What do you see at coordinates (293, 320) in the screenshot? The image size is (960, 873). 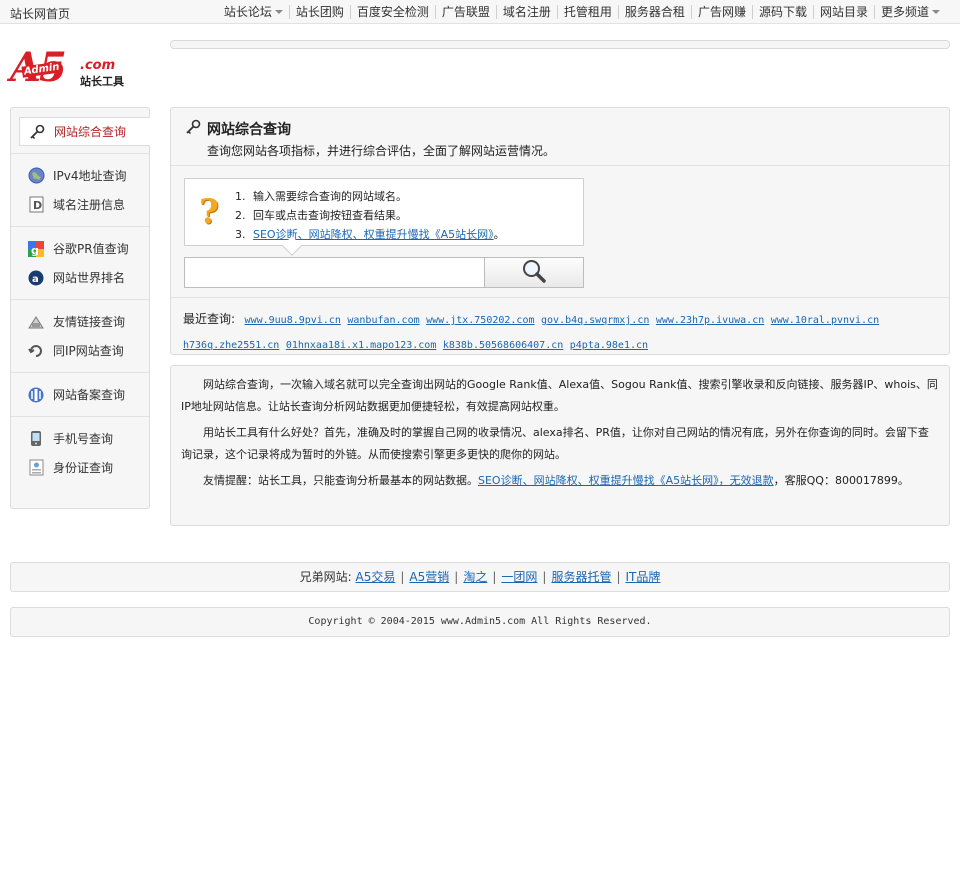 I see `recent-query-link: www.9uu8.9pvi.cn` at bounding box center [293, 320].